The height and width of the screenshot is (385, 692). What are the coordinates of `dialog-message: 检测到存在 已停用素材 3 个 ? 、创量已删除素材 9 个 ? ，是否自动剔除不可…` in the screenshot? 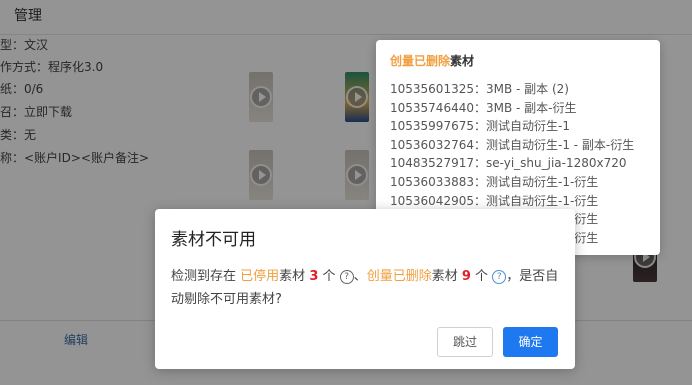 It's located at (365, 288).